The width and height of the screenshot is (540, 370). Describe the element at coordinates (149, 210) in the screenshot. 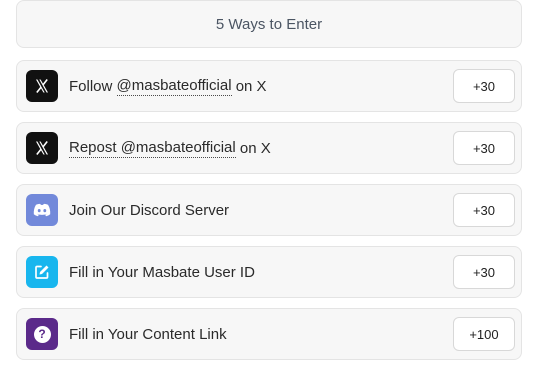

I see `entry-label: Join Our Discord Server` at that location.